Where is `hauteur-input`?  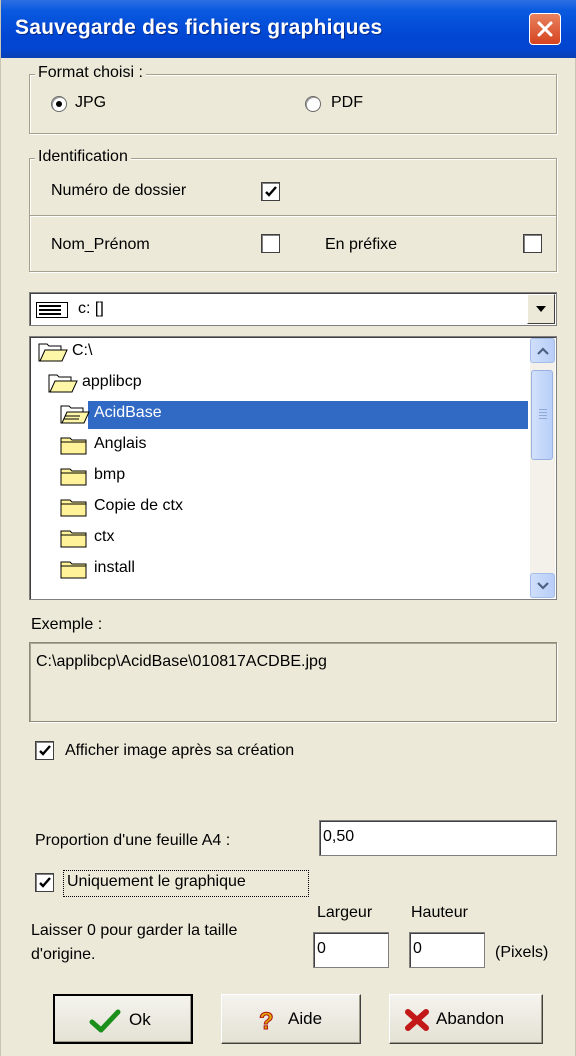
hauteur-input is located at coordinates (446, 949).